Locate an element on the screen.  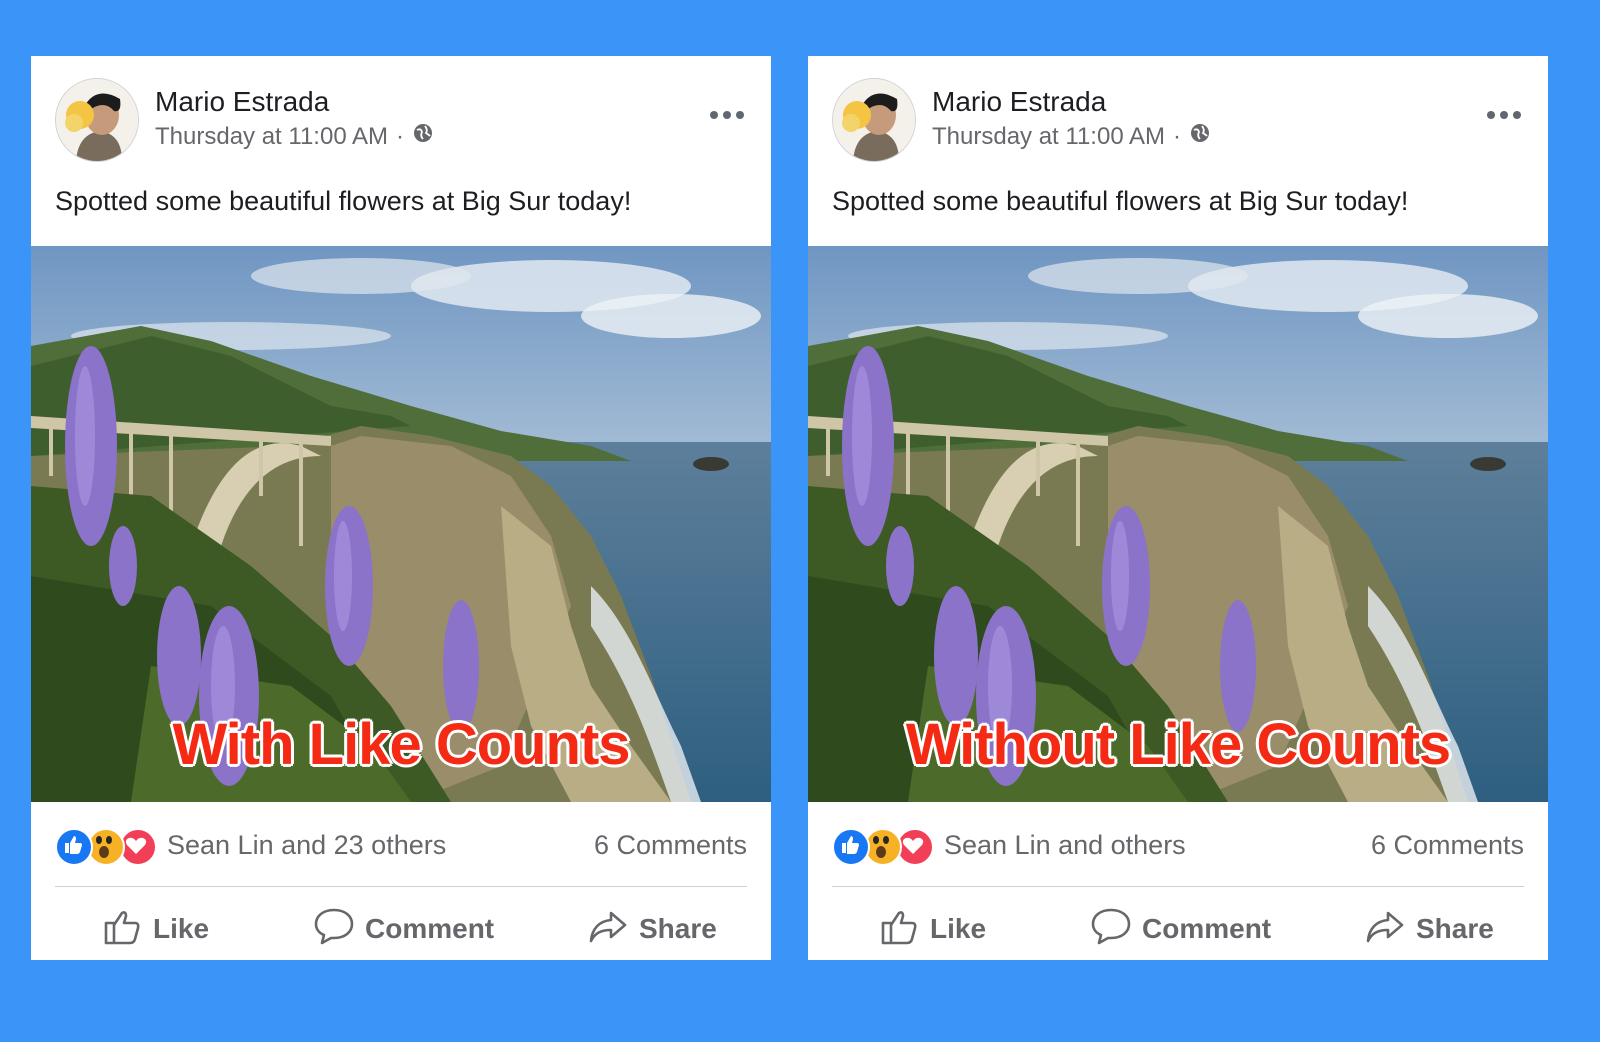
reactions-bar: Sean Lin and 23 others 6 Comments is located at coordinates (401, 846).